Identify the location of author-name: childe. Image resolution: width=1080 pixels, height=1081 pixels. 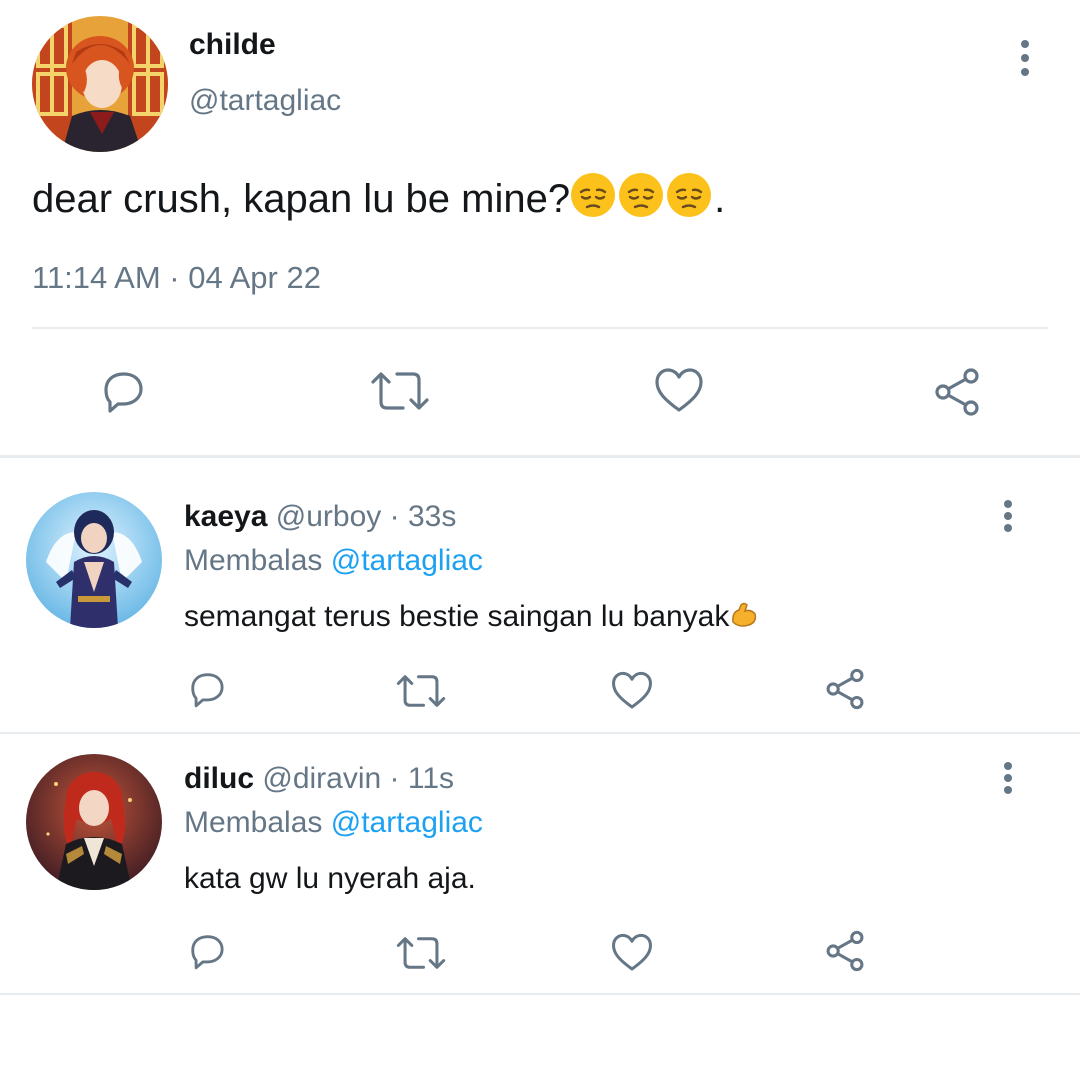
(232, 45).